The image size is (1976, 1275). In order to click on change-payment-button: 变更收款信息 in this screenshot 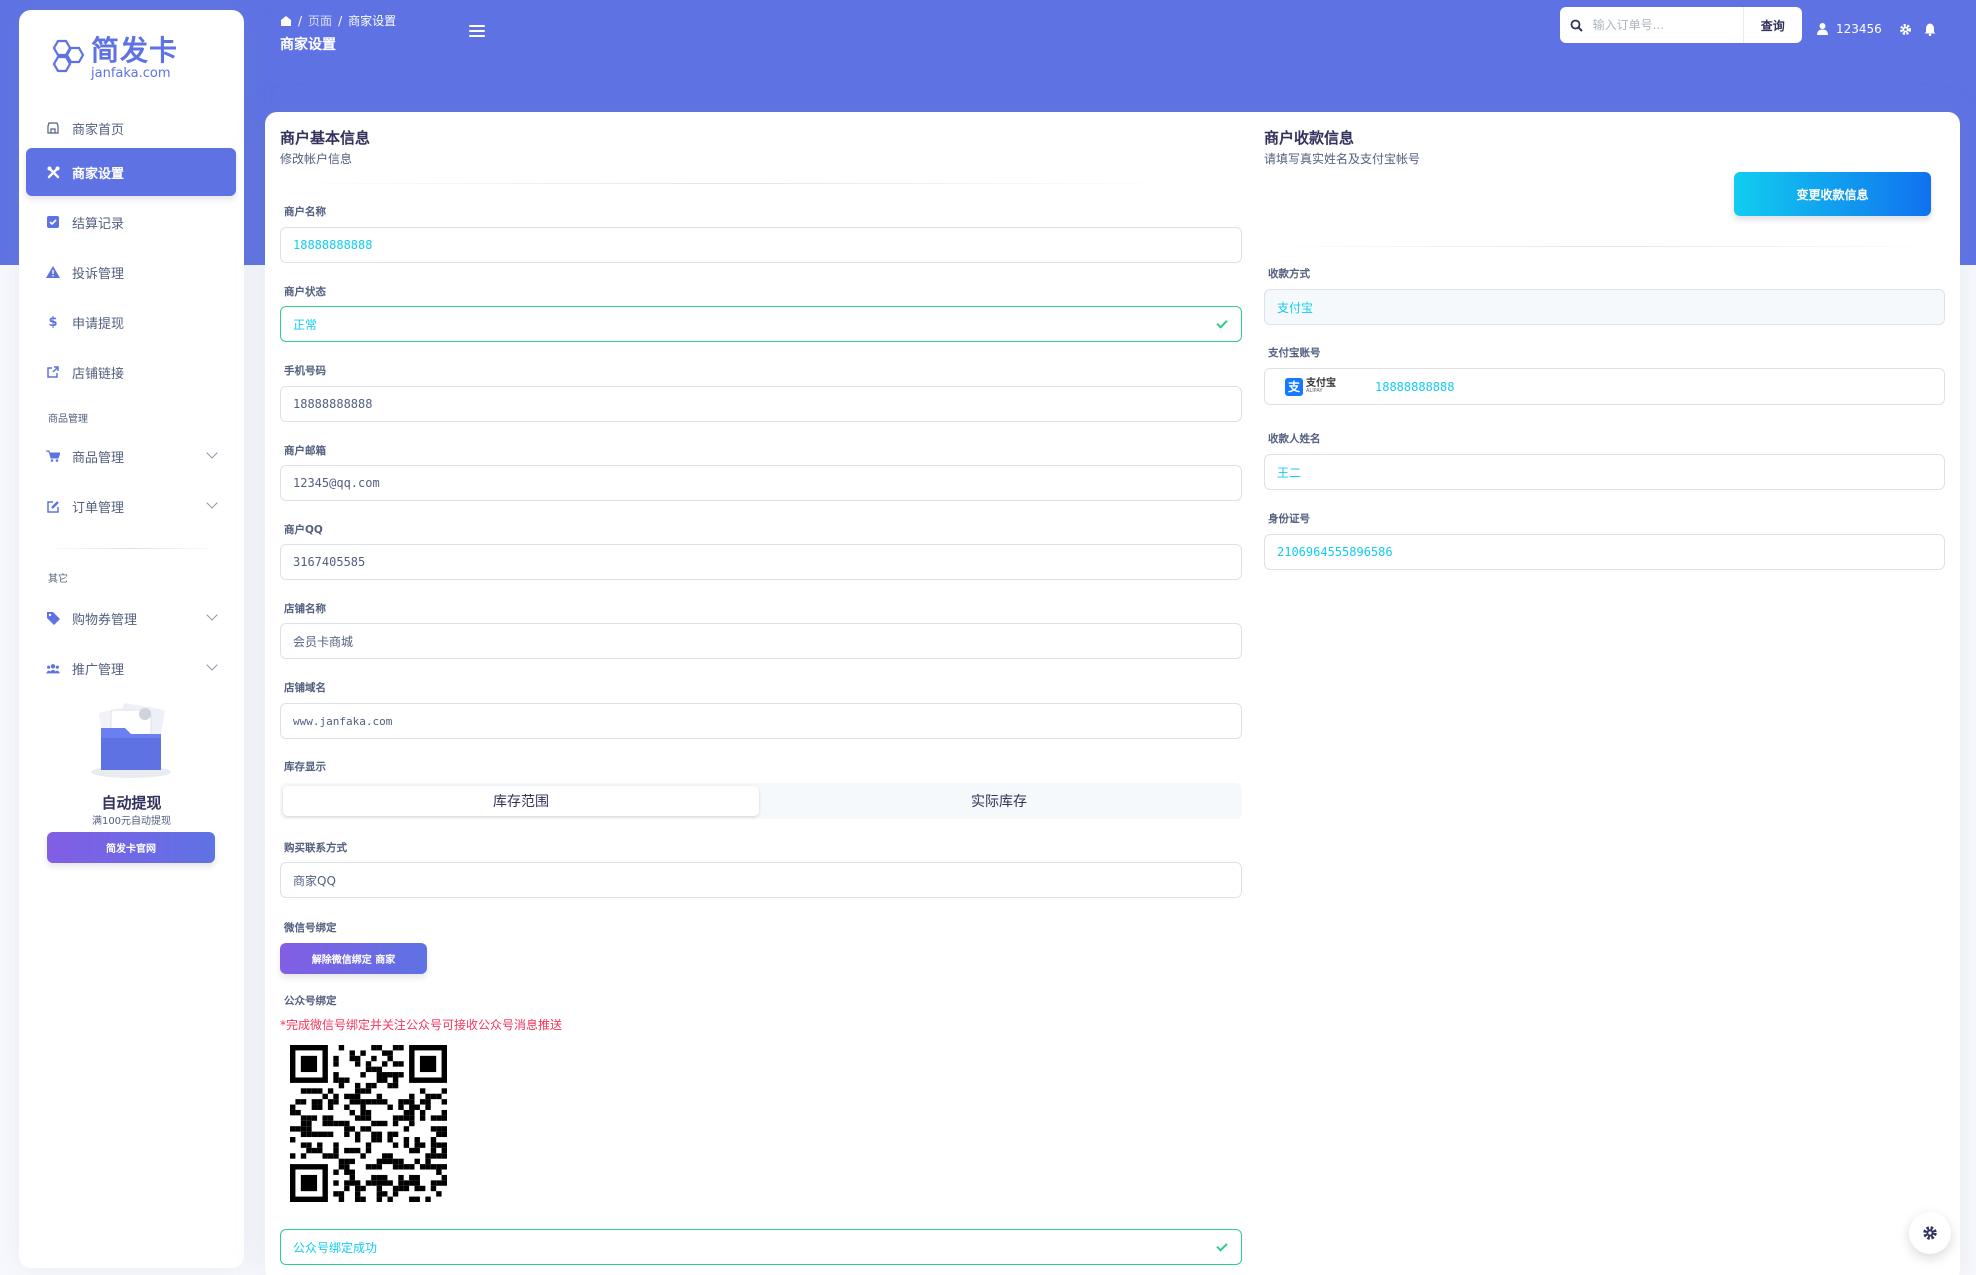, I will do `click(1832, 194)`.